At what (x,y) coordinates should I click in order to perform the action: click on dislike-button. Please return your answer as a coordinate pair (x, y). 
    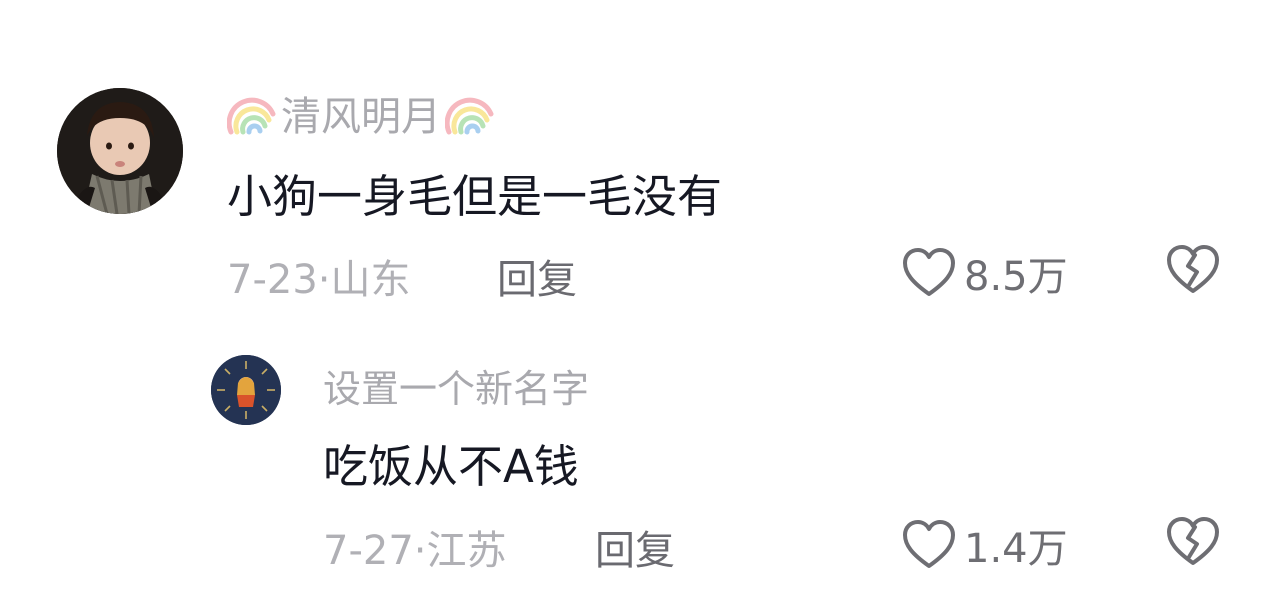
    Looking at the image, I should click on (1193, 544).